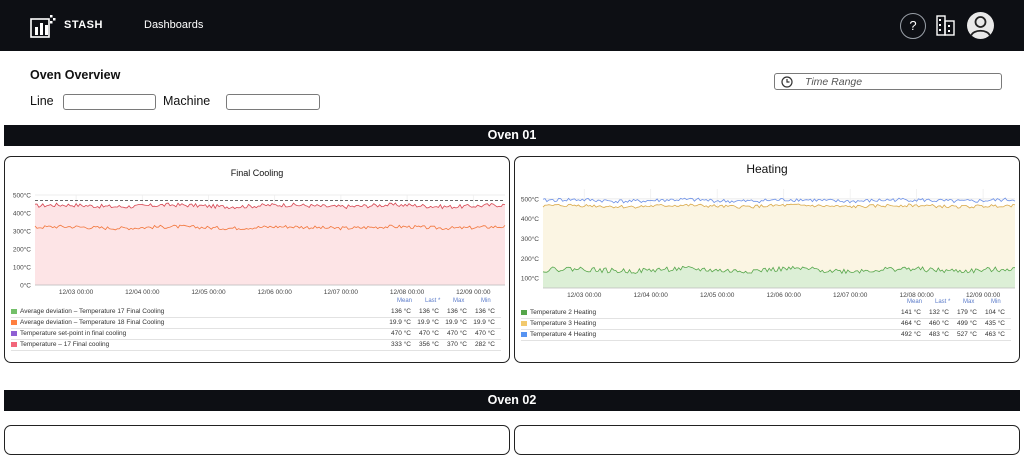 The height and width of the screenshot is (455, 1024). Describe the element at coordinates (888, 81) in the screenshot. I see `time-range-picker: Time Range` at that location.